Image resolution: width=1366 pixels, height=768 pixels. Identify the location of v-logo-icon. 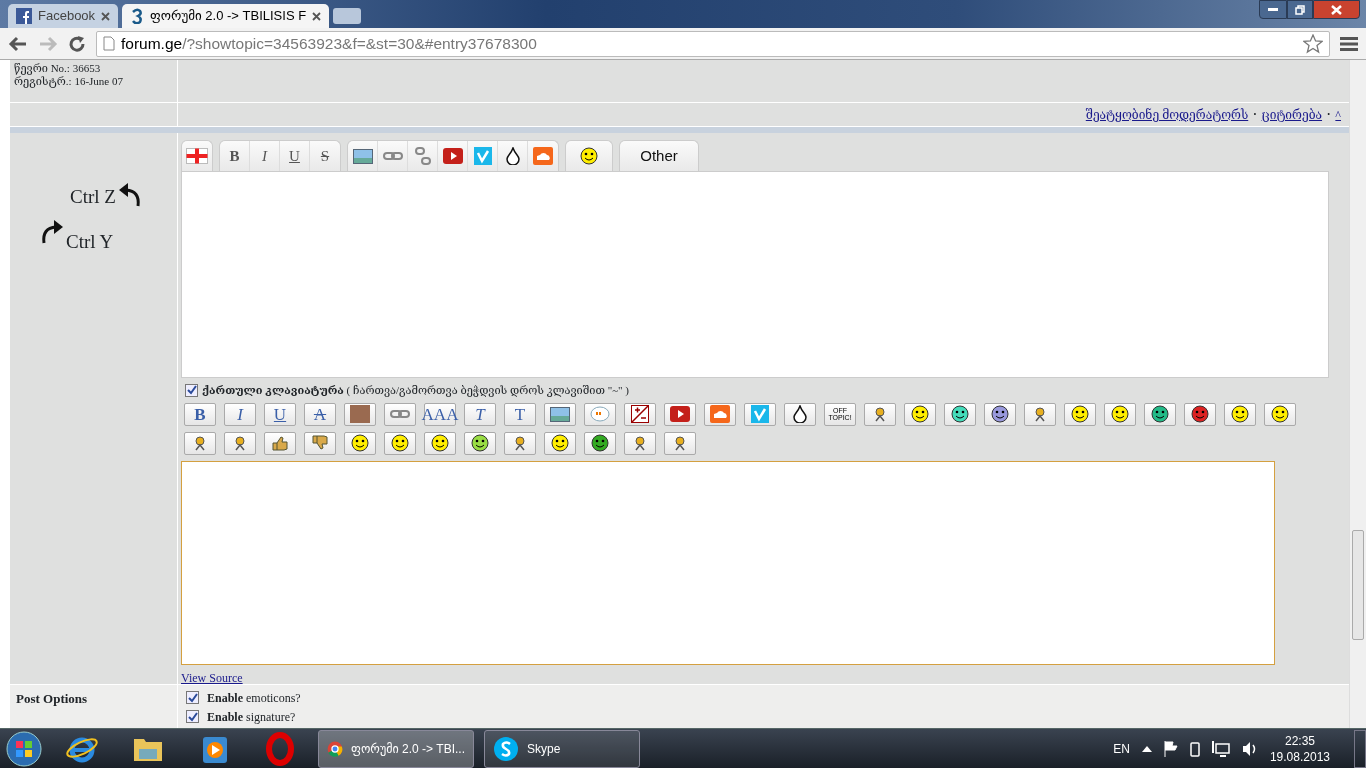
(482, 156).